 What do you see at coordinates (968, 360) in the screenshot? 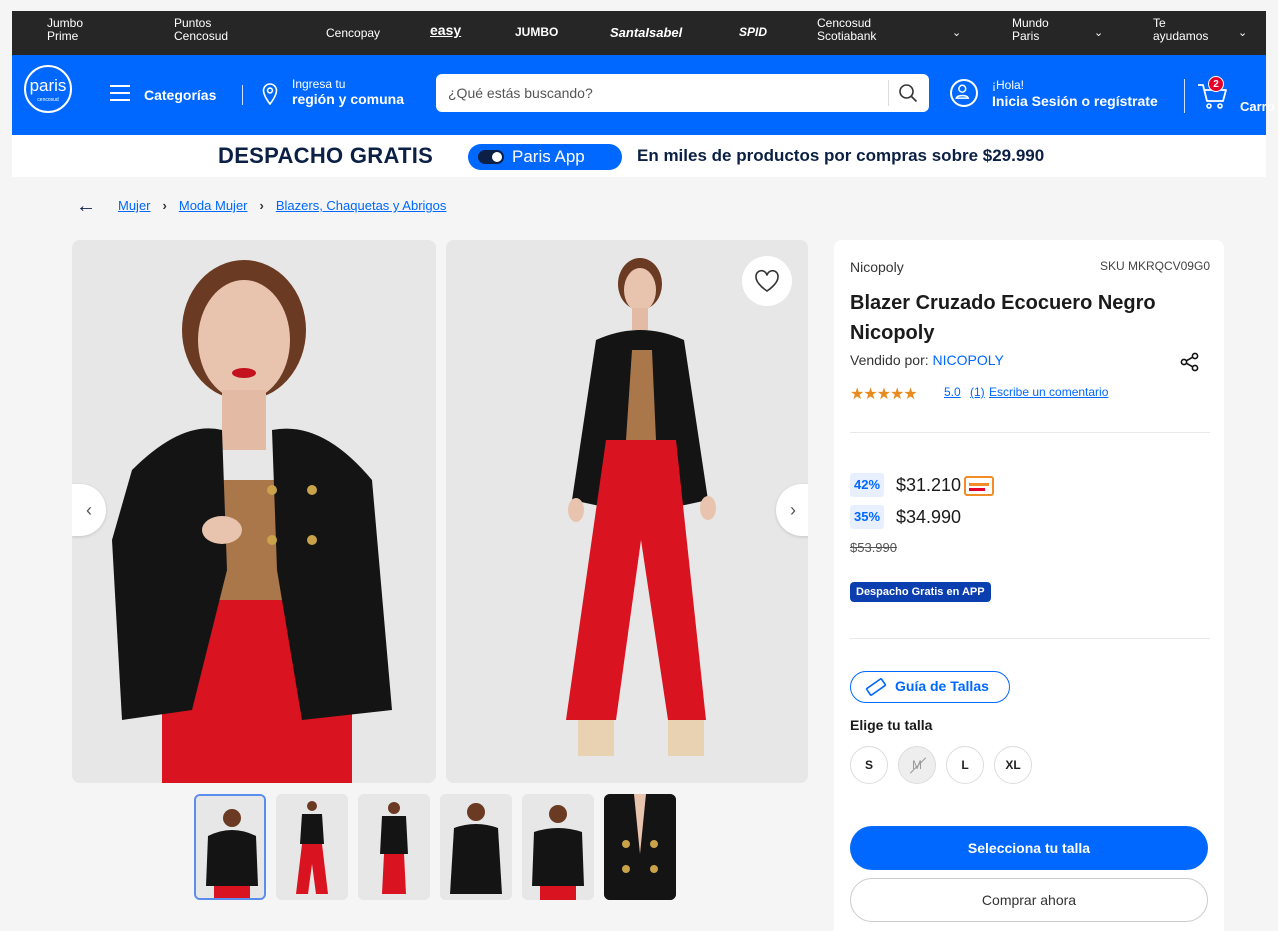
I see `seller-link: NICOPOLY` at bounding box center [968, 360].